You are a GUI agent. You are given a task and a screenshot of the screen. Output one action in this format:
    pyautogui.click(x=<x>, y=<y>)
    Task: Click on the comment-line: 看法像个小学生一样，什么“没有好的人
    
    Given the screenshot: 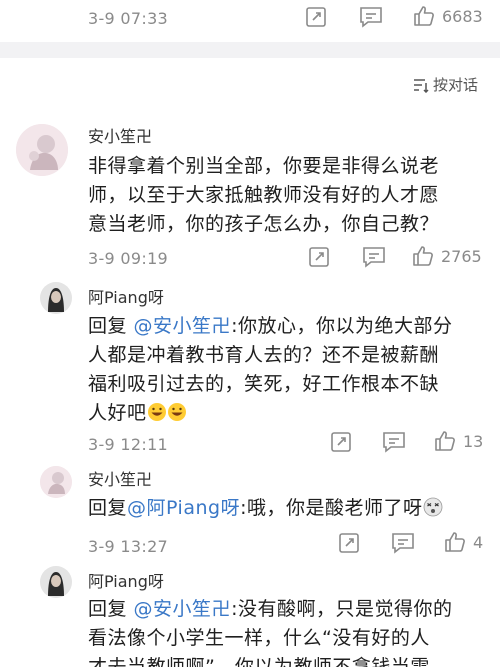 What is the action you would take?
    pyautogui.click(x=259, y=638)
    